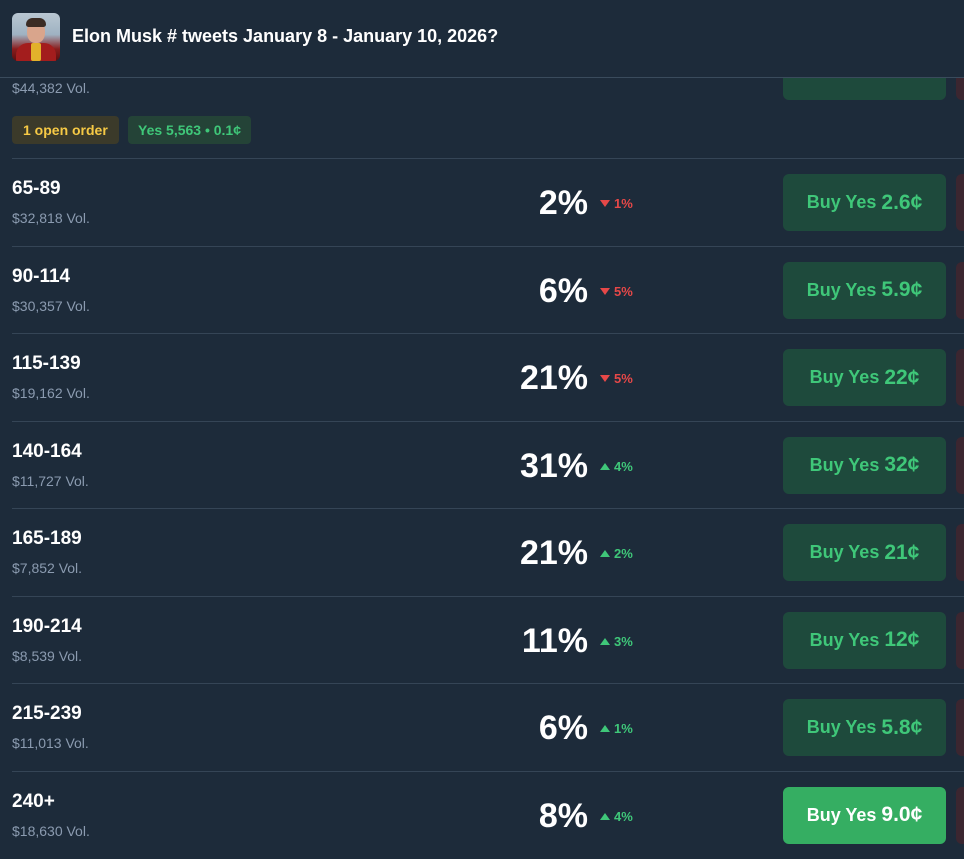 This screenshot has height=859, width=964. Describe the element at coordinates (51, 88) in the screenshot. I see `outcome-volume: $44,382 Vol.` at that location.